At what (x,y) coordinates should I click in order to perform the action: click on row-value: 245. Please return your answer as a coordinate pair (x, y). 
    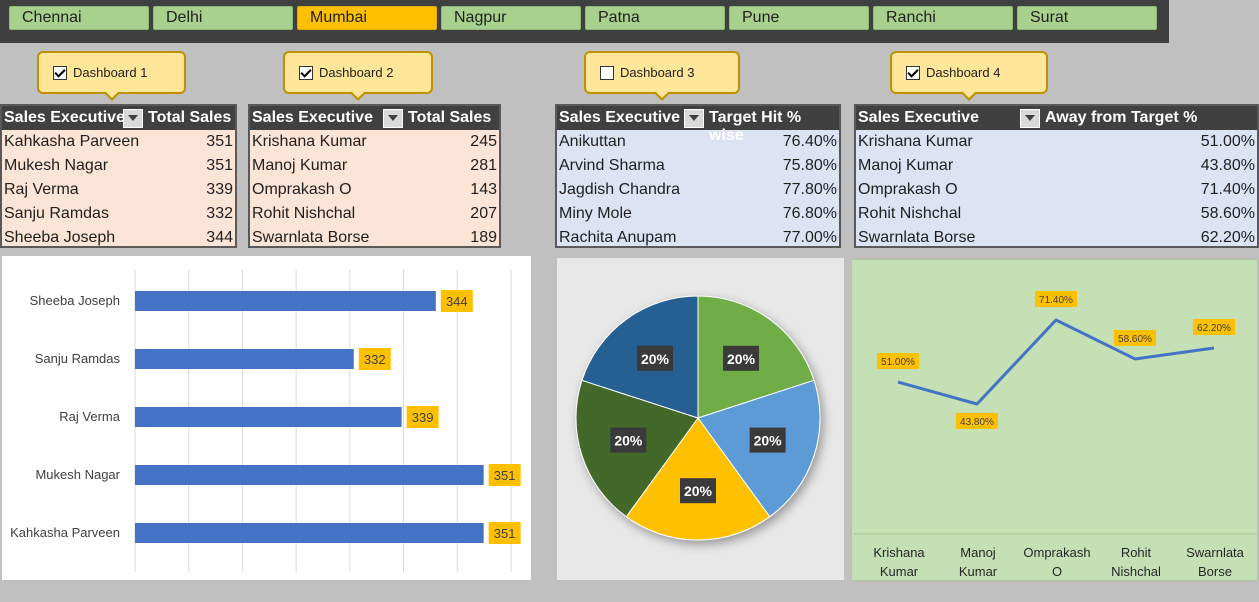
    Looking at the image, I should click on (483, 141).